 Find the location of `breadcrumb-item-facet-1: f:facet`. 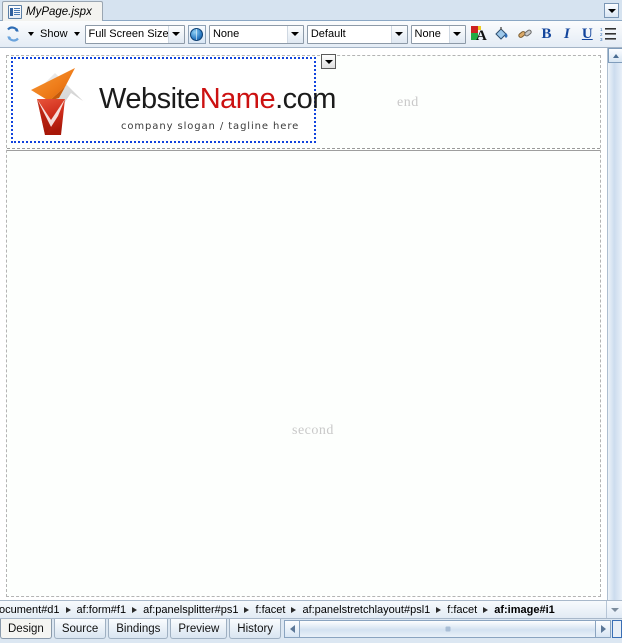

breadcrumb-item-facet-1: f:facet is located at coordinates (270, 610).